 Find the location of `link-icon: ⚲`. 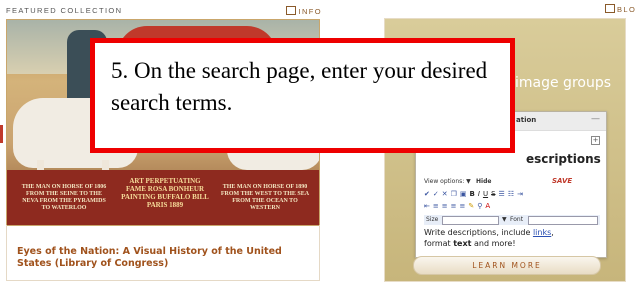

link-icon: ⚲ is located at coordinates (479, 207).